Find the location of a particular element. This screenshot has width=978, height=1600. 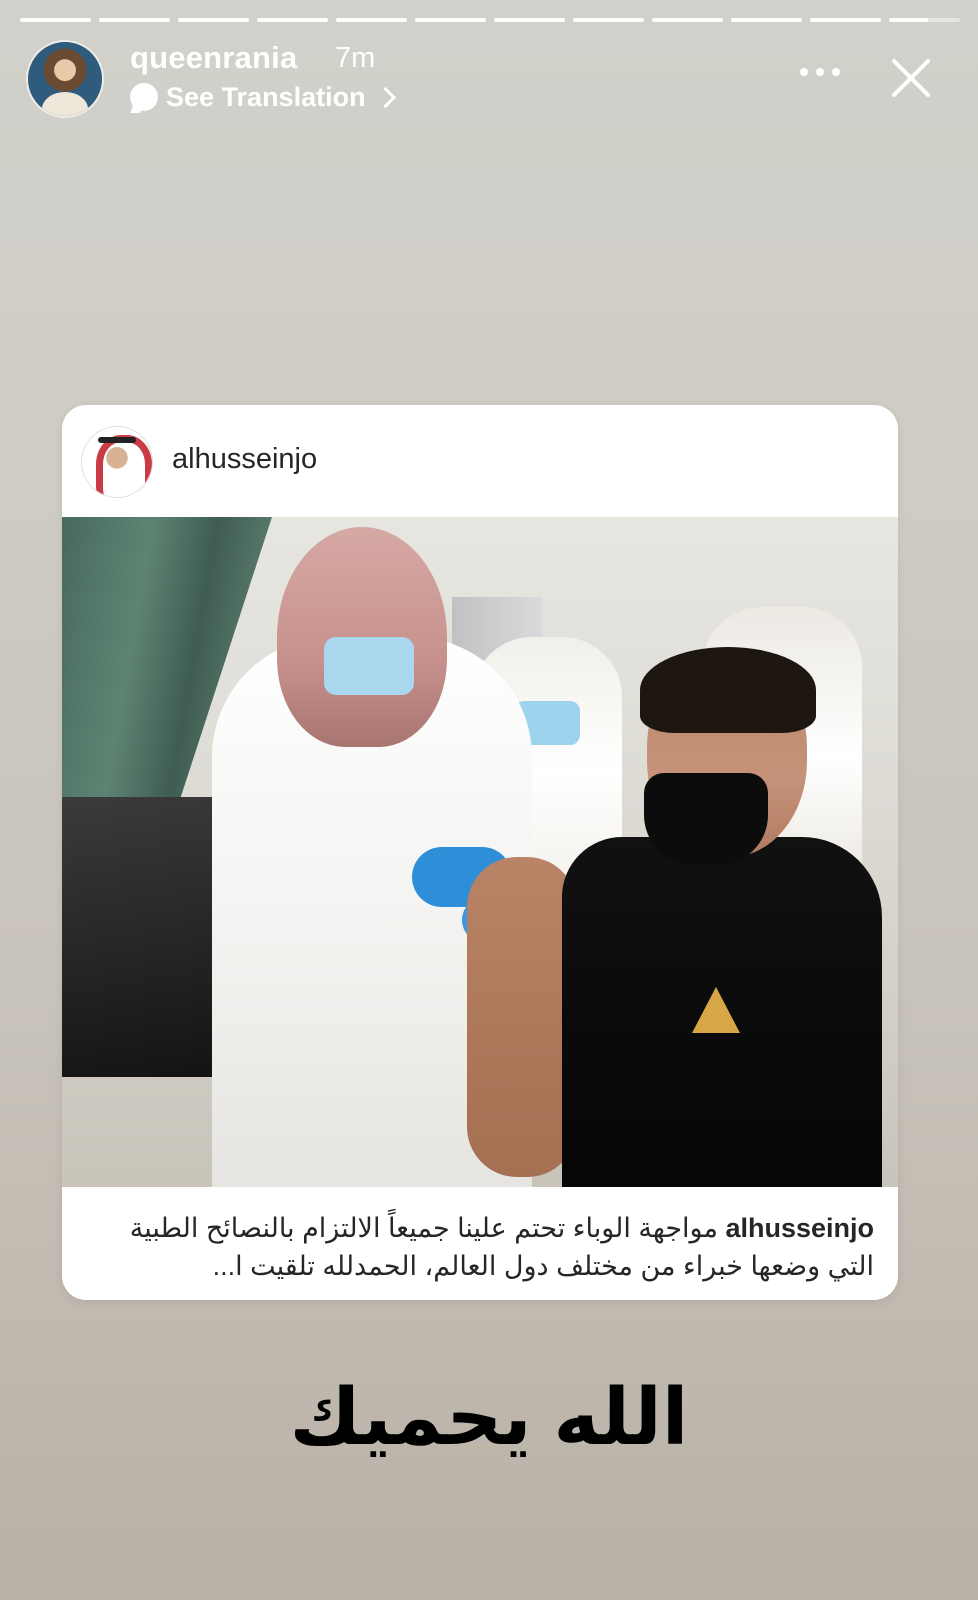

avatar-portrait is located at coordinates (65, 104).